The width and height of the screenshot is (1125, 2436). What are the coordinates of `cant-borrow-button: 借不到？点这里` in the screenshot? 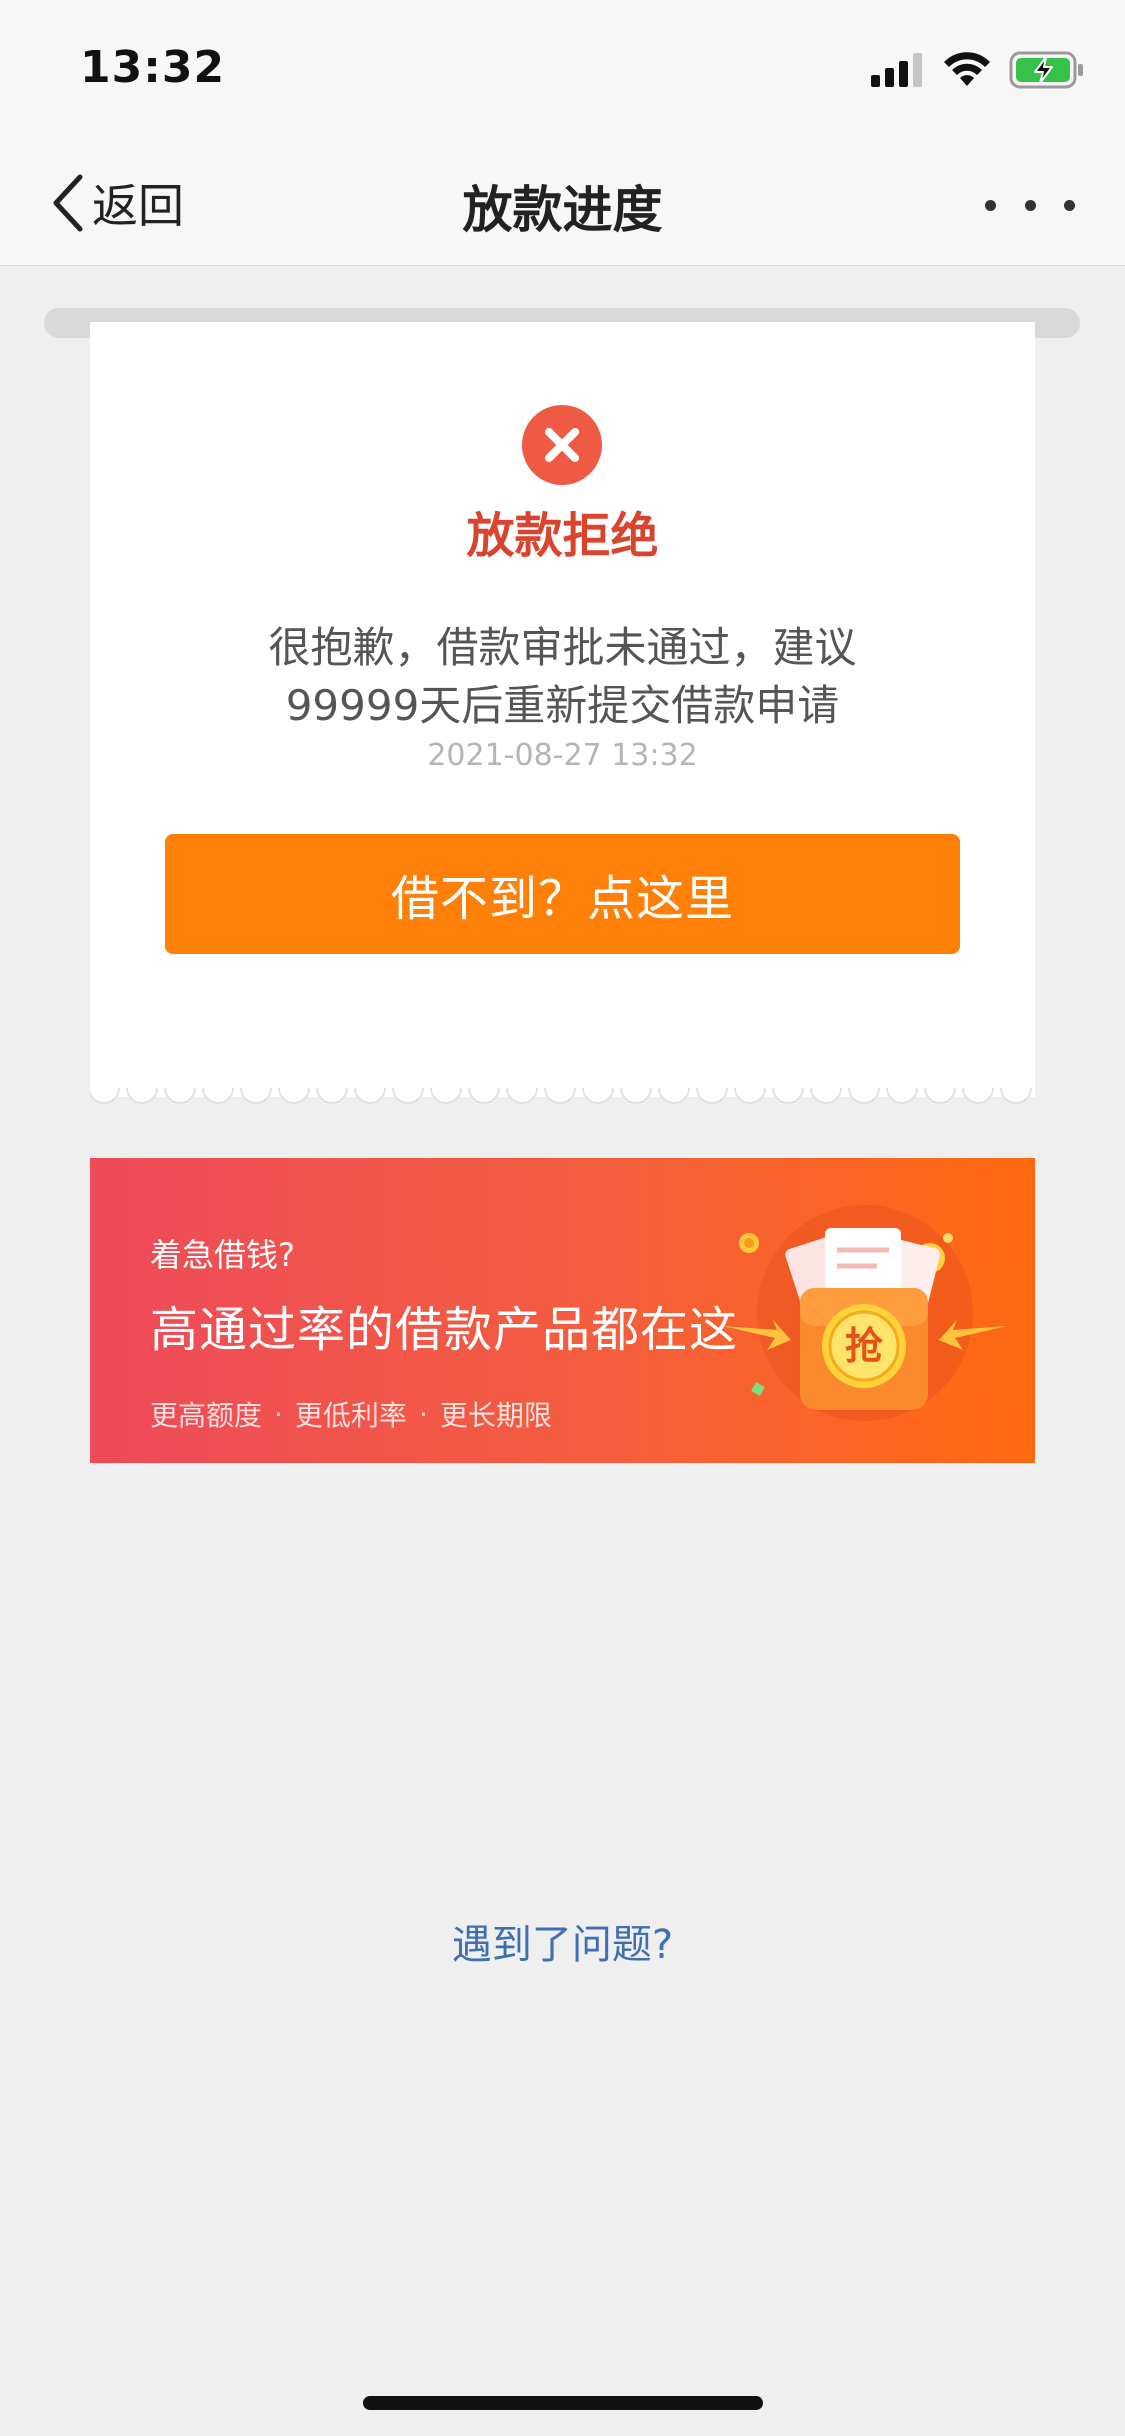 It's located at (562, 894).